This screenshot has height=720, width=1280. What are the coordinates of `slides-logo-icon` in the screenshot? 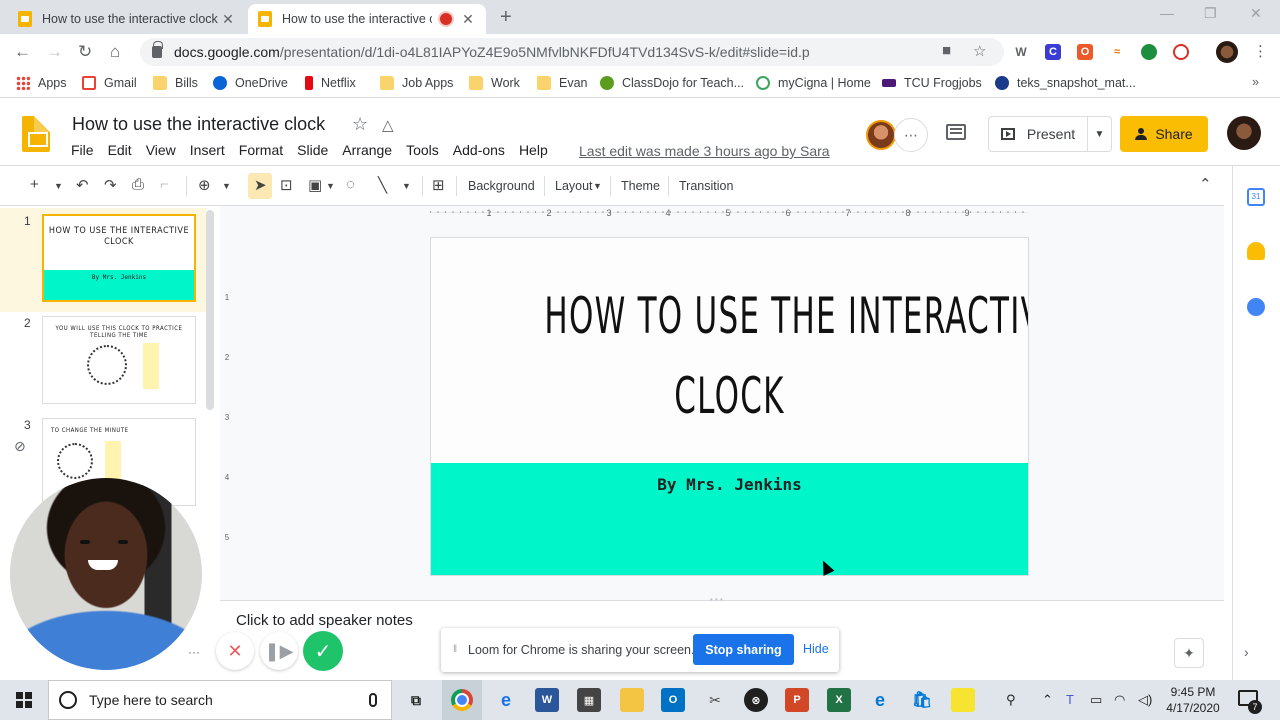 It's located at (36, 134).